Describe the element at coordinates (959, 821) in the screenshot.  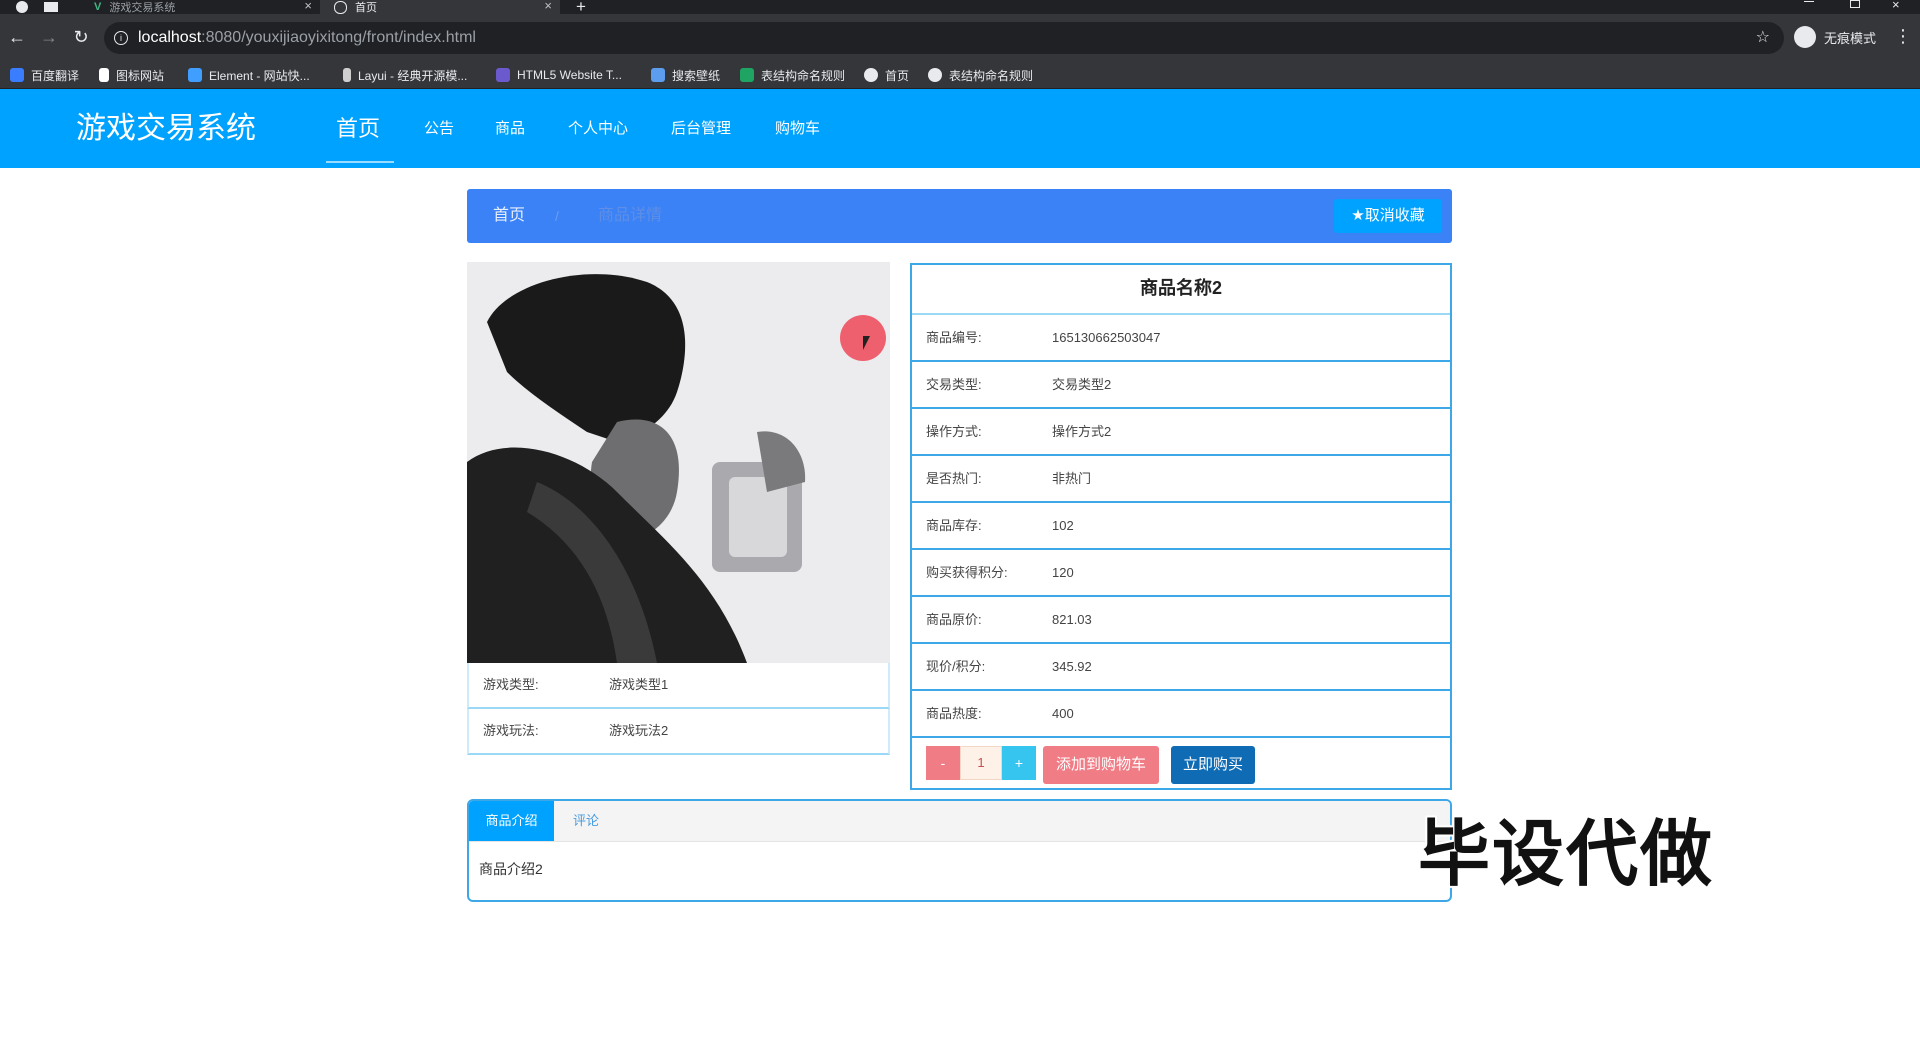
I see `tab-header: 商品介绍 评论` at that location.